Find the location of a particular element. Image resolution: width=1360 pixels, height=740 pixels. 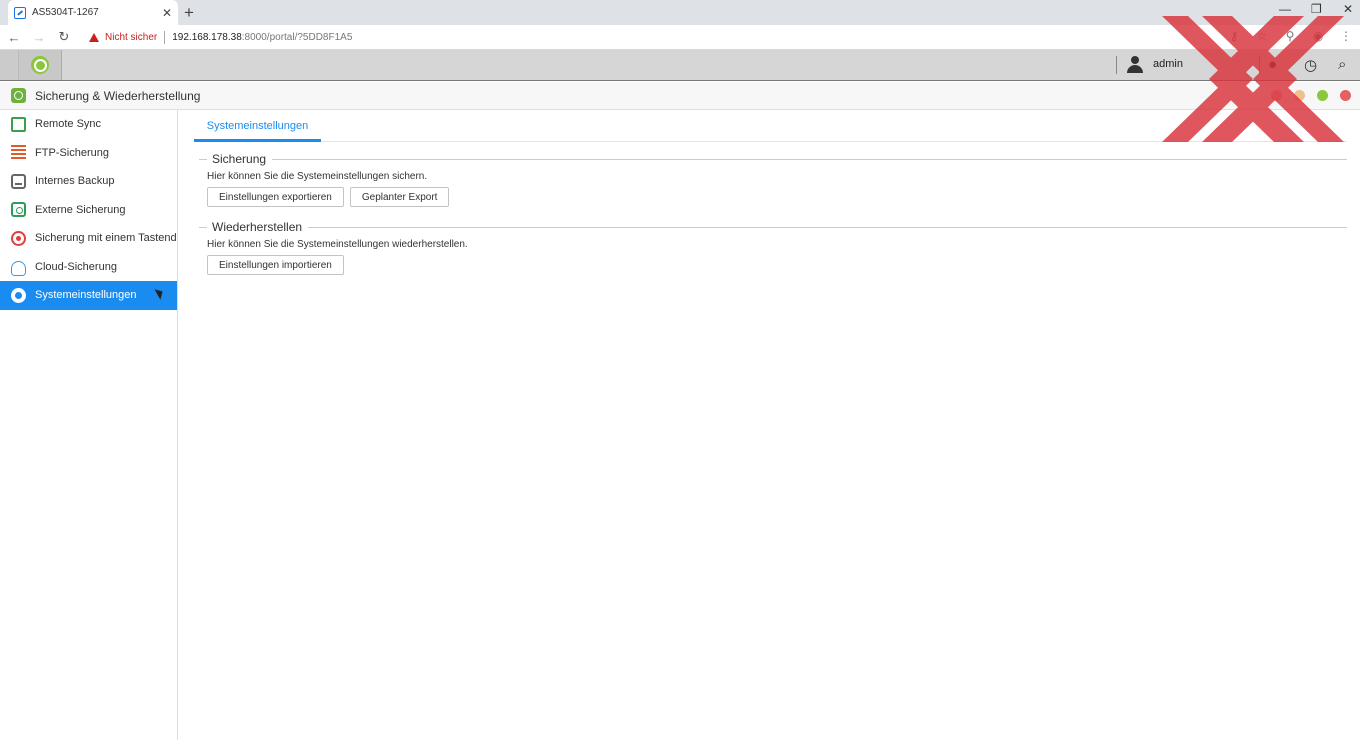

sidebar-item-ftp: FTP-Sicherung is located at coordinates (88, 153).